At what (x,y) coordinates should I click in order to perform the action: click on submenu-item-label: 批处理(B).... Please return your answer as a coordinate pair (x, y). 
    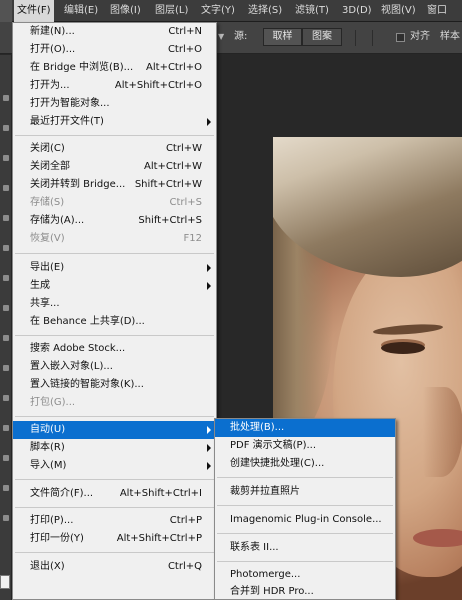
    Looking at the image, I should click on (257, 427).